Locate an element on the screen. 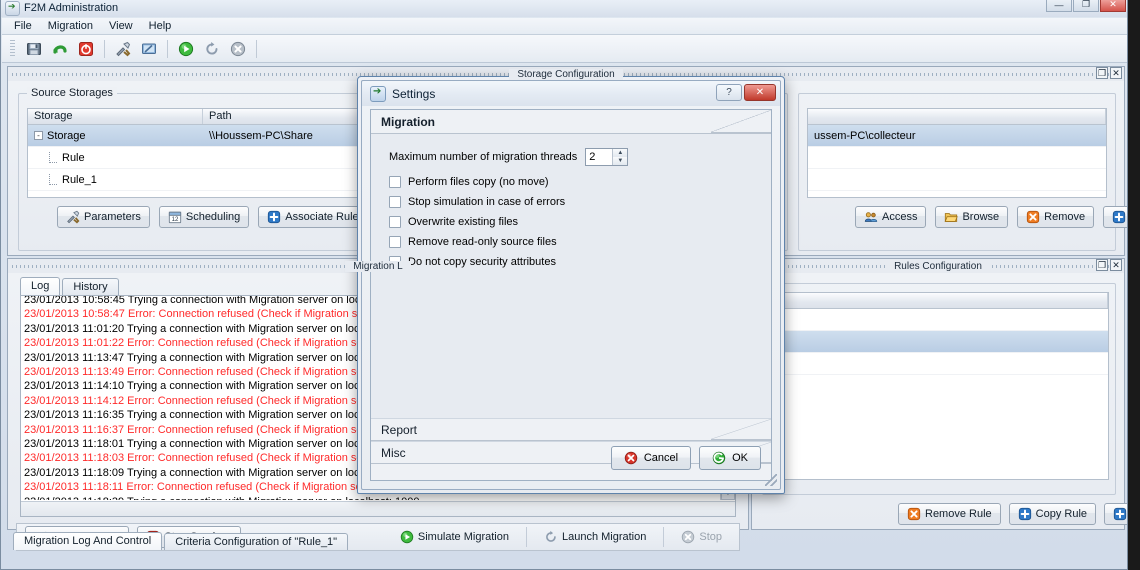 The height and width of the screenshot is (570, 1140). cancel-gray-icon is located at coordinates (238, 49).